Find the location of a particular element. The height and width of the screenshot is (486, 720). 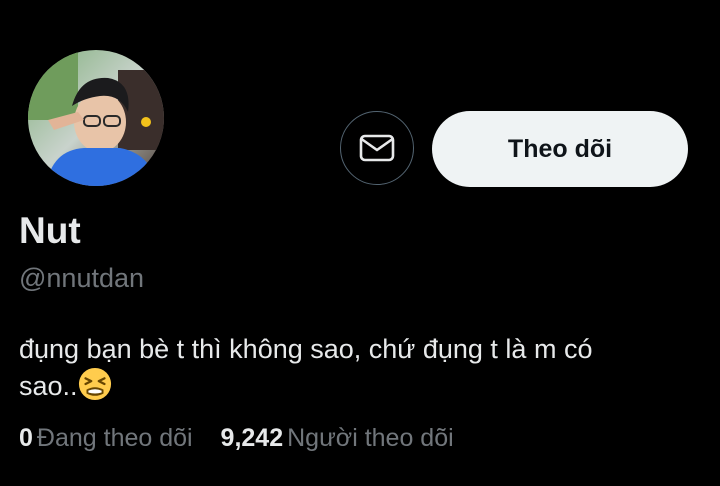

following-stat: 0 Đang theo dõi is located at coordinates (106, 438).